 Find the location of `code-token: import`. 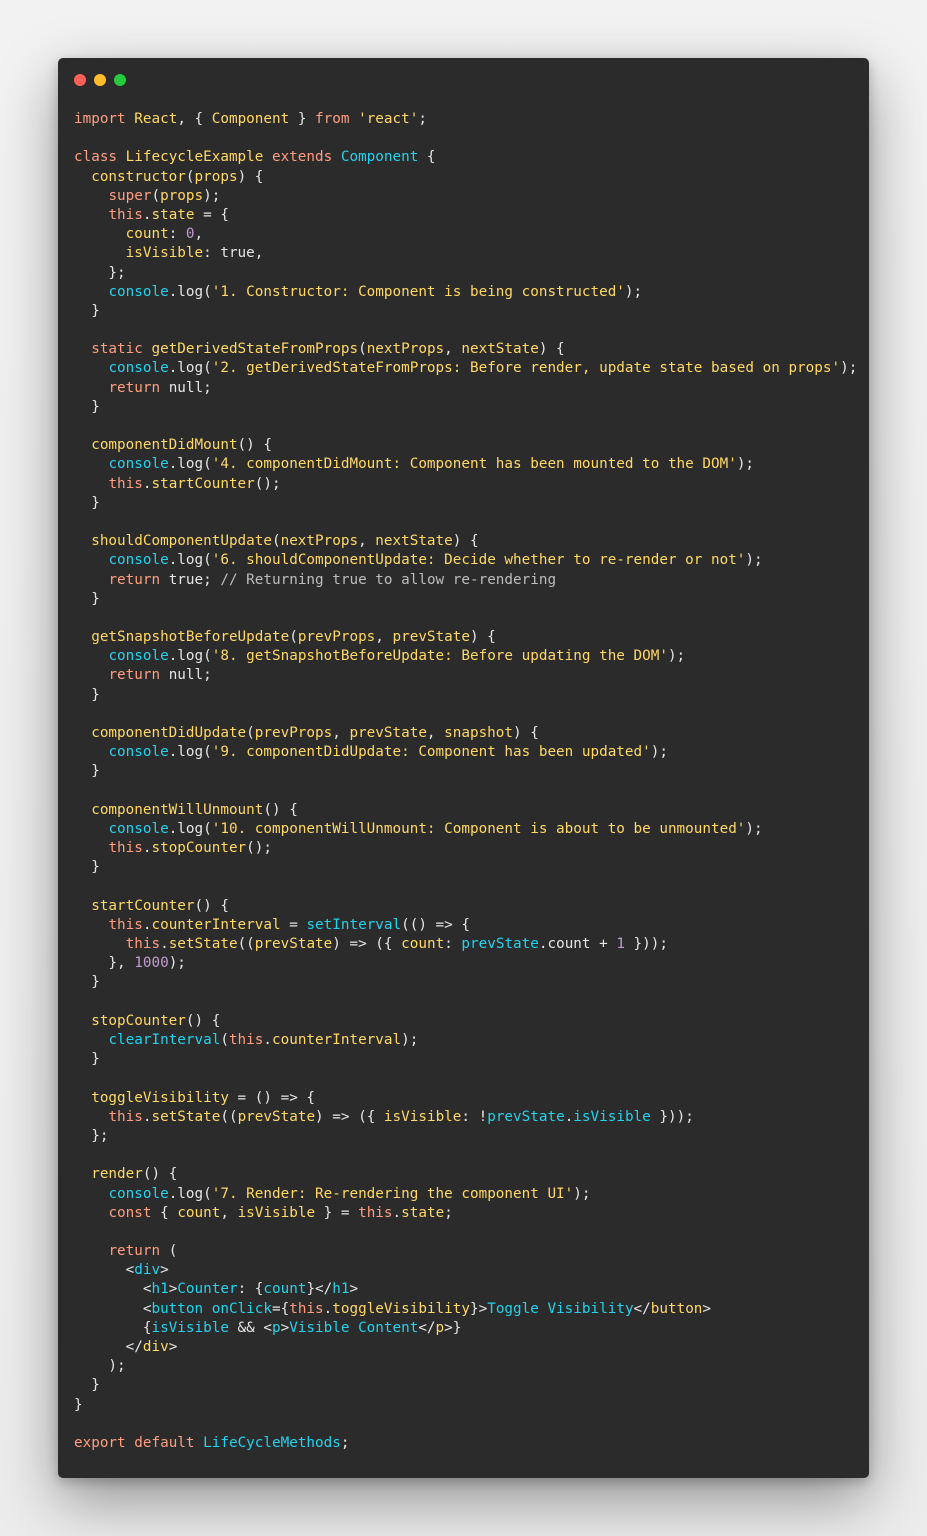

code-token: import is located at coordinates (104, 119).